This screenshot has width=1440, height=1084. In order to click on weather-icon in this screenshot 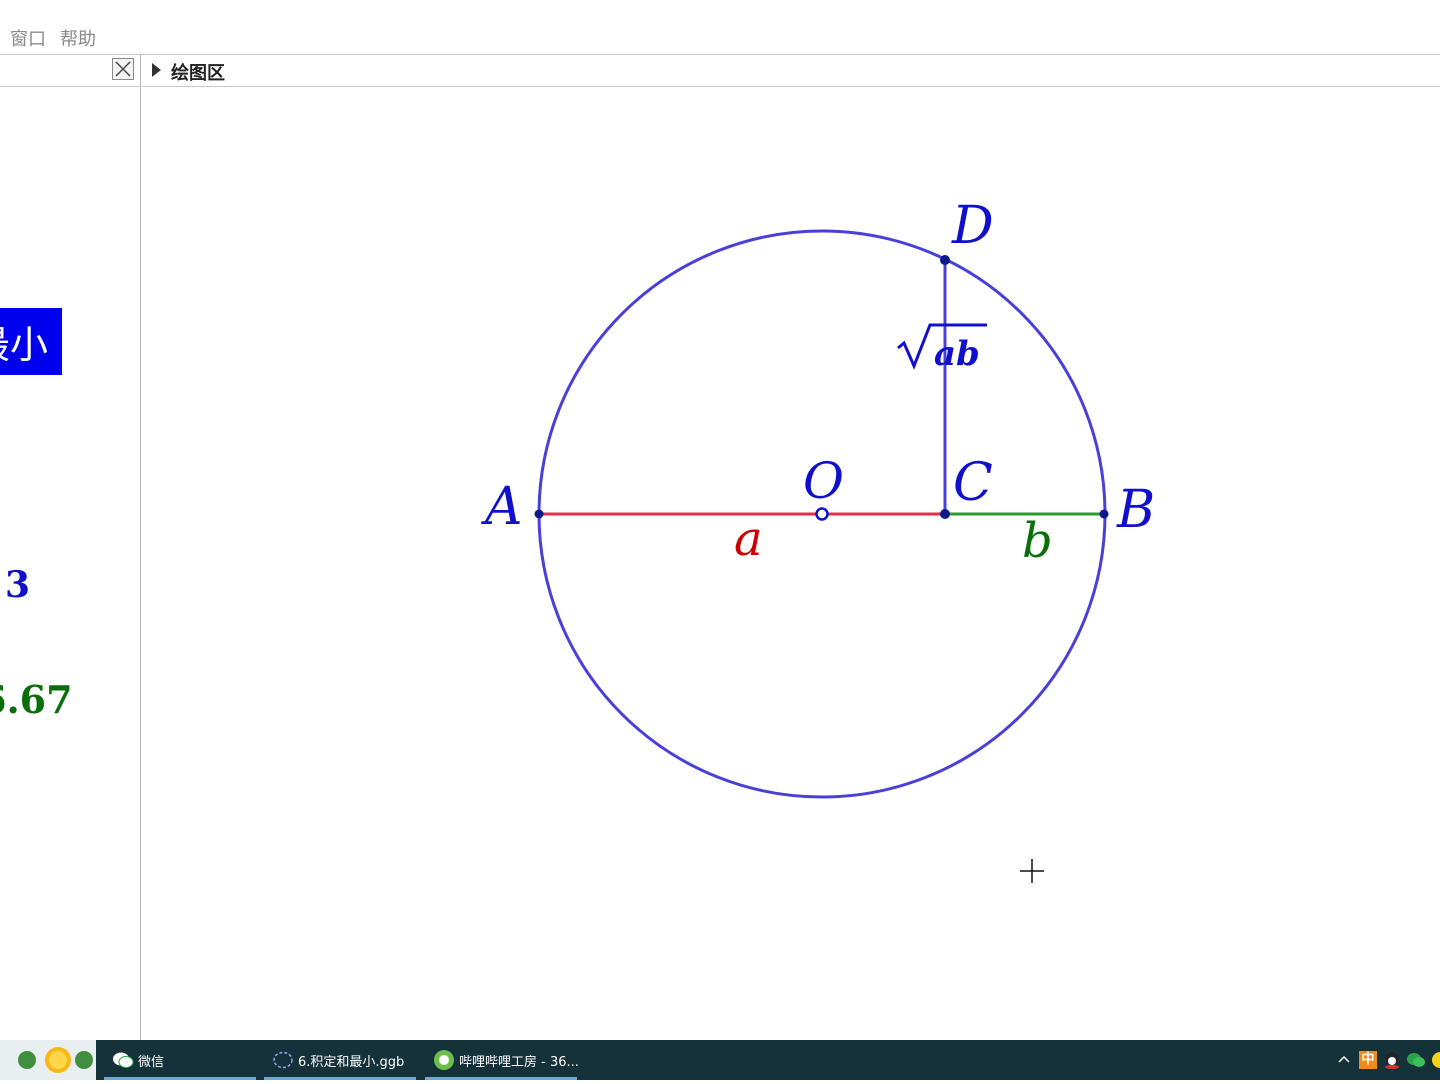, I will do `click(48, 1060)`.